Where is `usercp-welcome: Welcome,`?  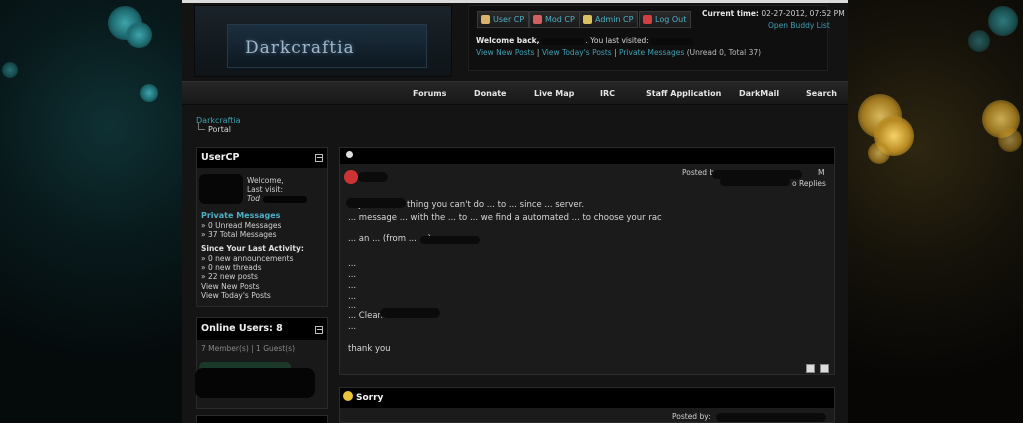
usercp-welcome: Welcome, is located at coordinates (265, 180).